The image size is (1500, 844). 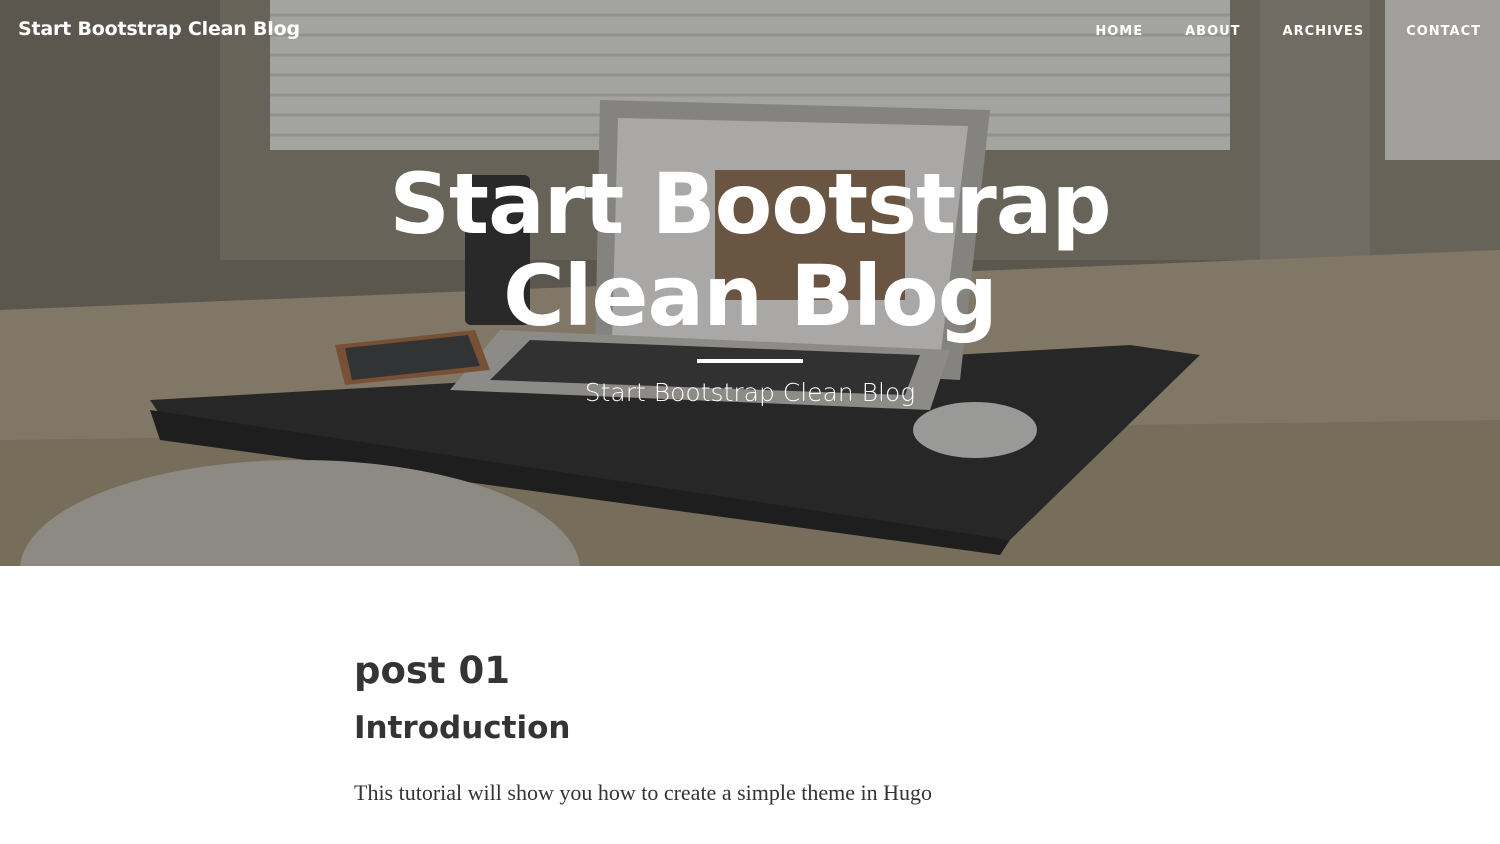 I want to click on nav-link-home: HOME, so click(x=1119, y=31).